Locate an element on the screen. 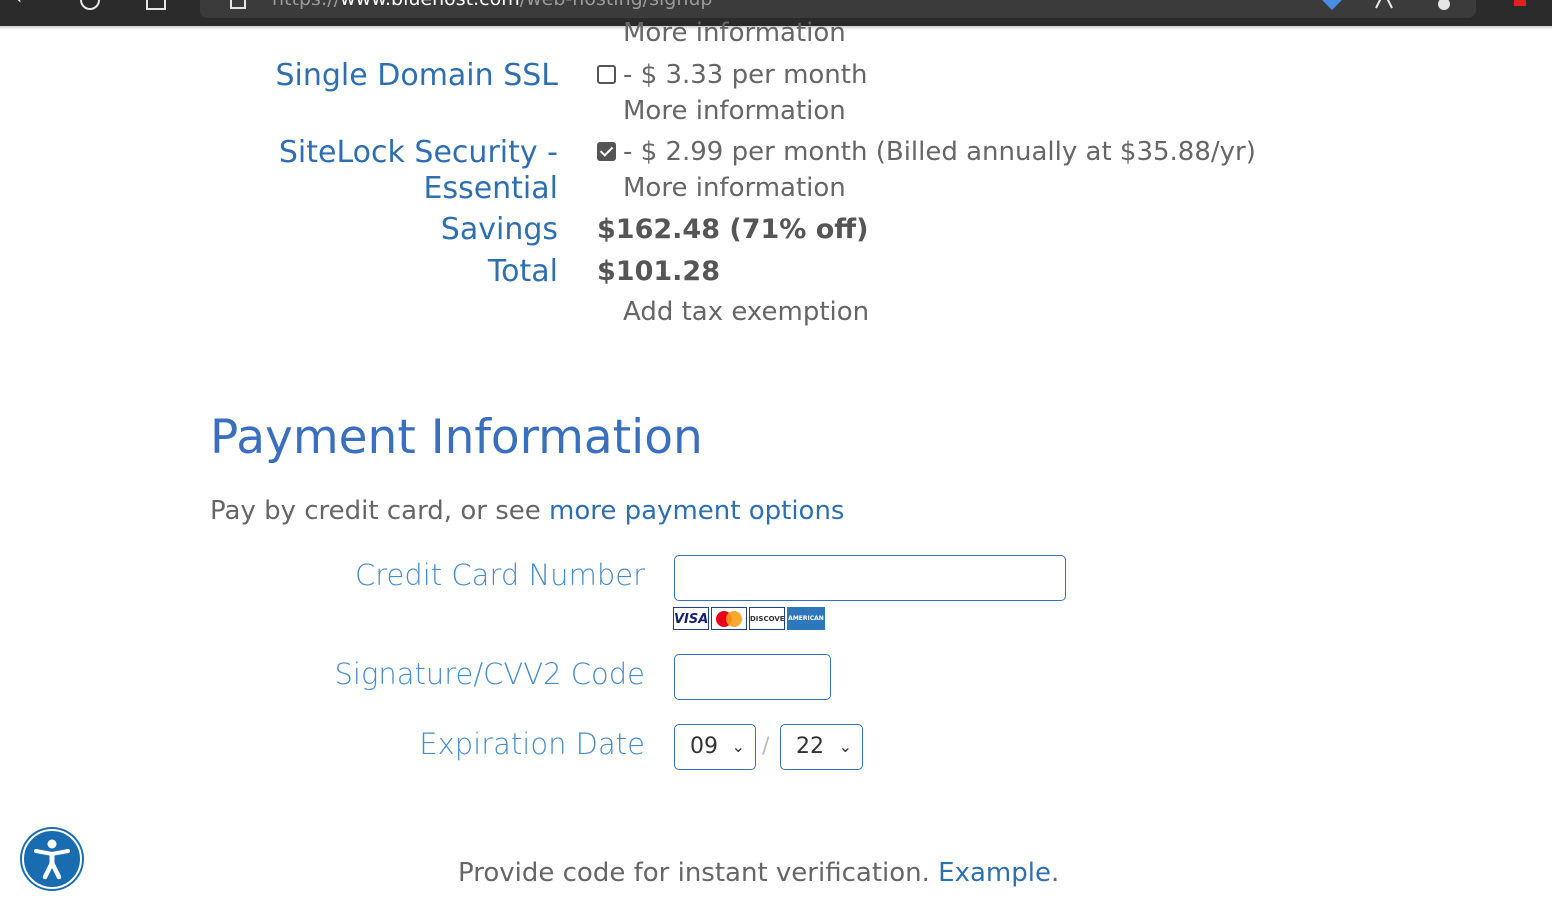 The height and width of the screenshot is (919, 1552). credit-card-label: Credit Card Number is located at coordinates (500, 575).